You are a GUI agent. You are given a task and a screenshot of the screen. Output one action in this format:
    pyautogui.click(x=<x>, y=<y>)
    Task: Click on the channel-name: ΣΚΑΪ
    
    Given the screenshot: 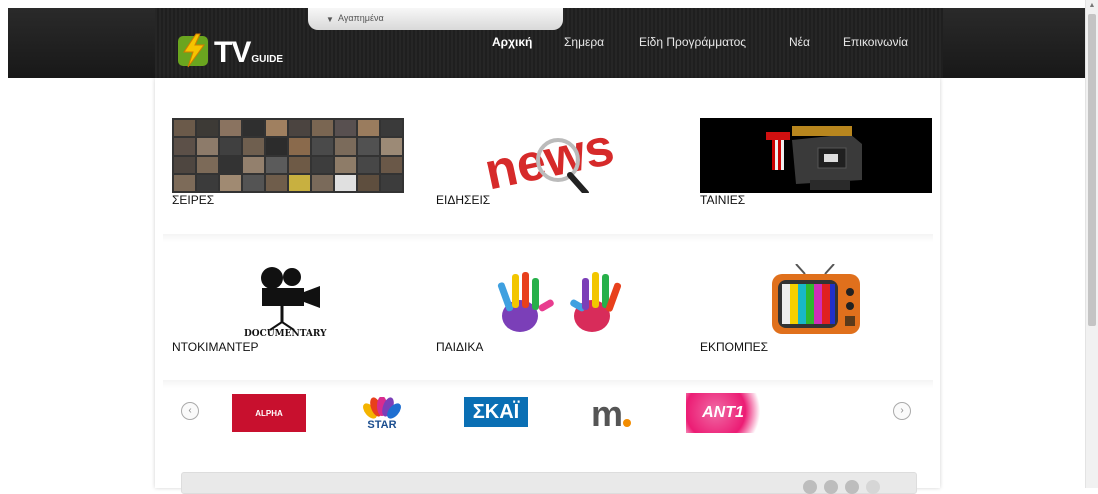 What is the action you would take?
    pyautogui.click(x=496, y=411)
    